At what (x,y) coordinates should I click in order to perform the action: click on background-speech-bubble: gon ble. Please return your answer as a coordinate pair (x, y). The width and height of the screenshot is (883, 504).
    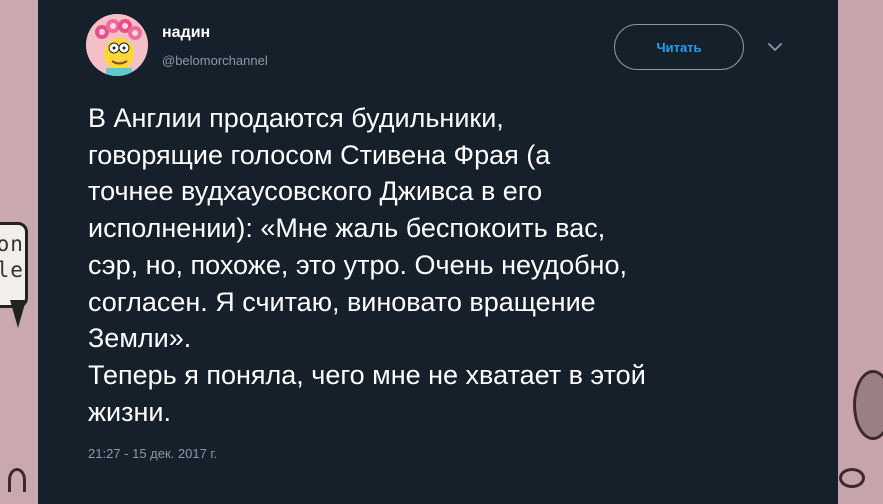
    Looking at the image, I should click on (14, 265).